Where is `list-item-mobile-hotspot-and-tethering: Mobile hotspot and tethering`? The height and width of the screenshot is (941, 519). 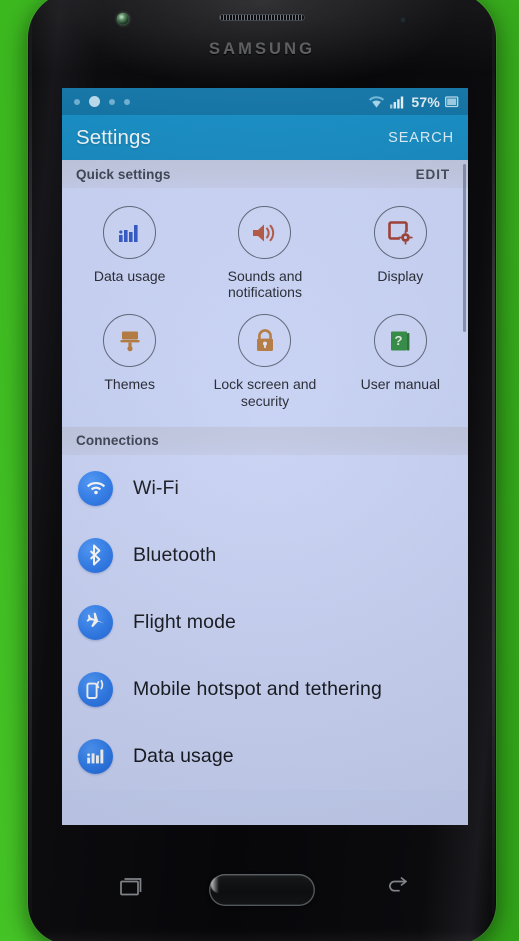 list-item-mobile-hotspot-and-tethering: Mobile hotspot and tethering is located at coordinates (265, 689).